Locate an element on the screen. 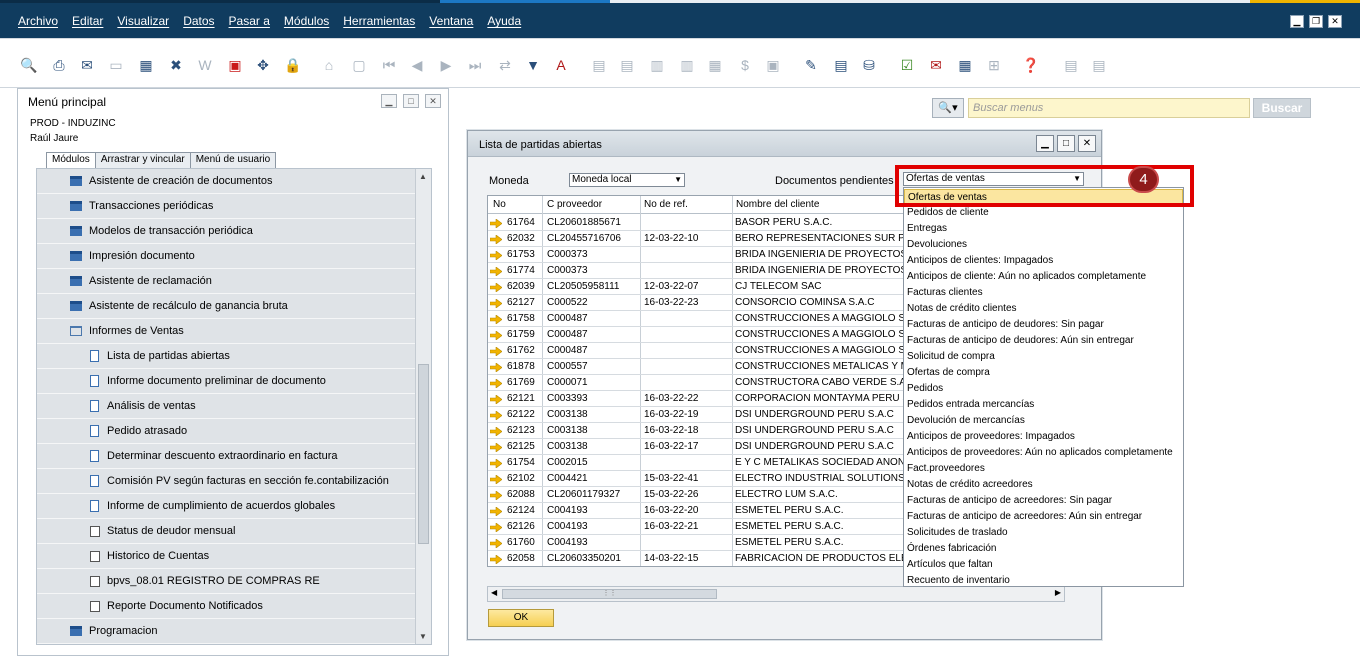  dropdown-option: Anticipos de proveedores: Impagados is located at coordinates (1043, 437).